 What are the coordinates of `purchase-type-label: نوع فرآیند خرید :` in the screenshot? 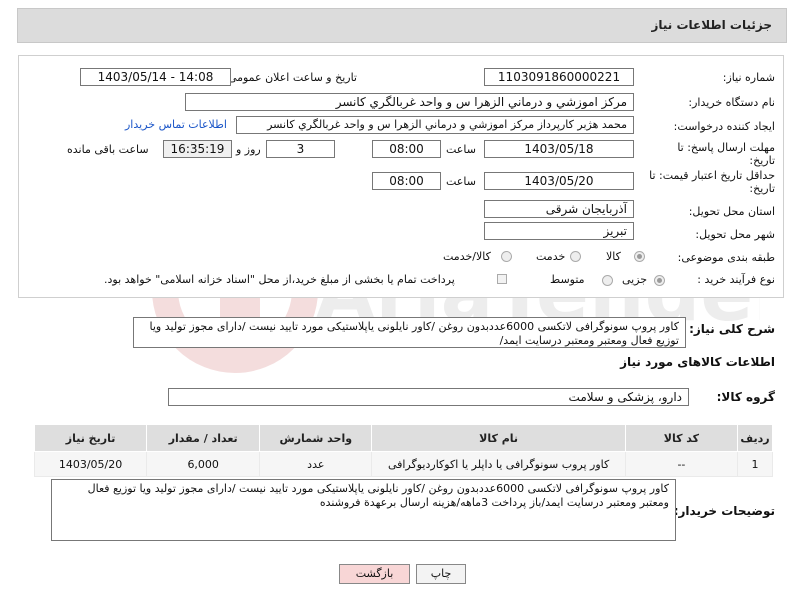 It's located at (736, 279).